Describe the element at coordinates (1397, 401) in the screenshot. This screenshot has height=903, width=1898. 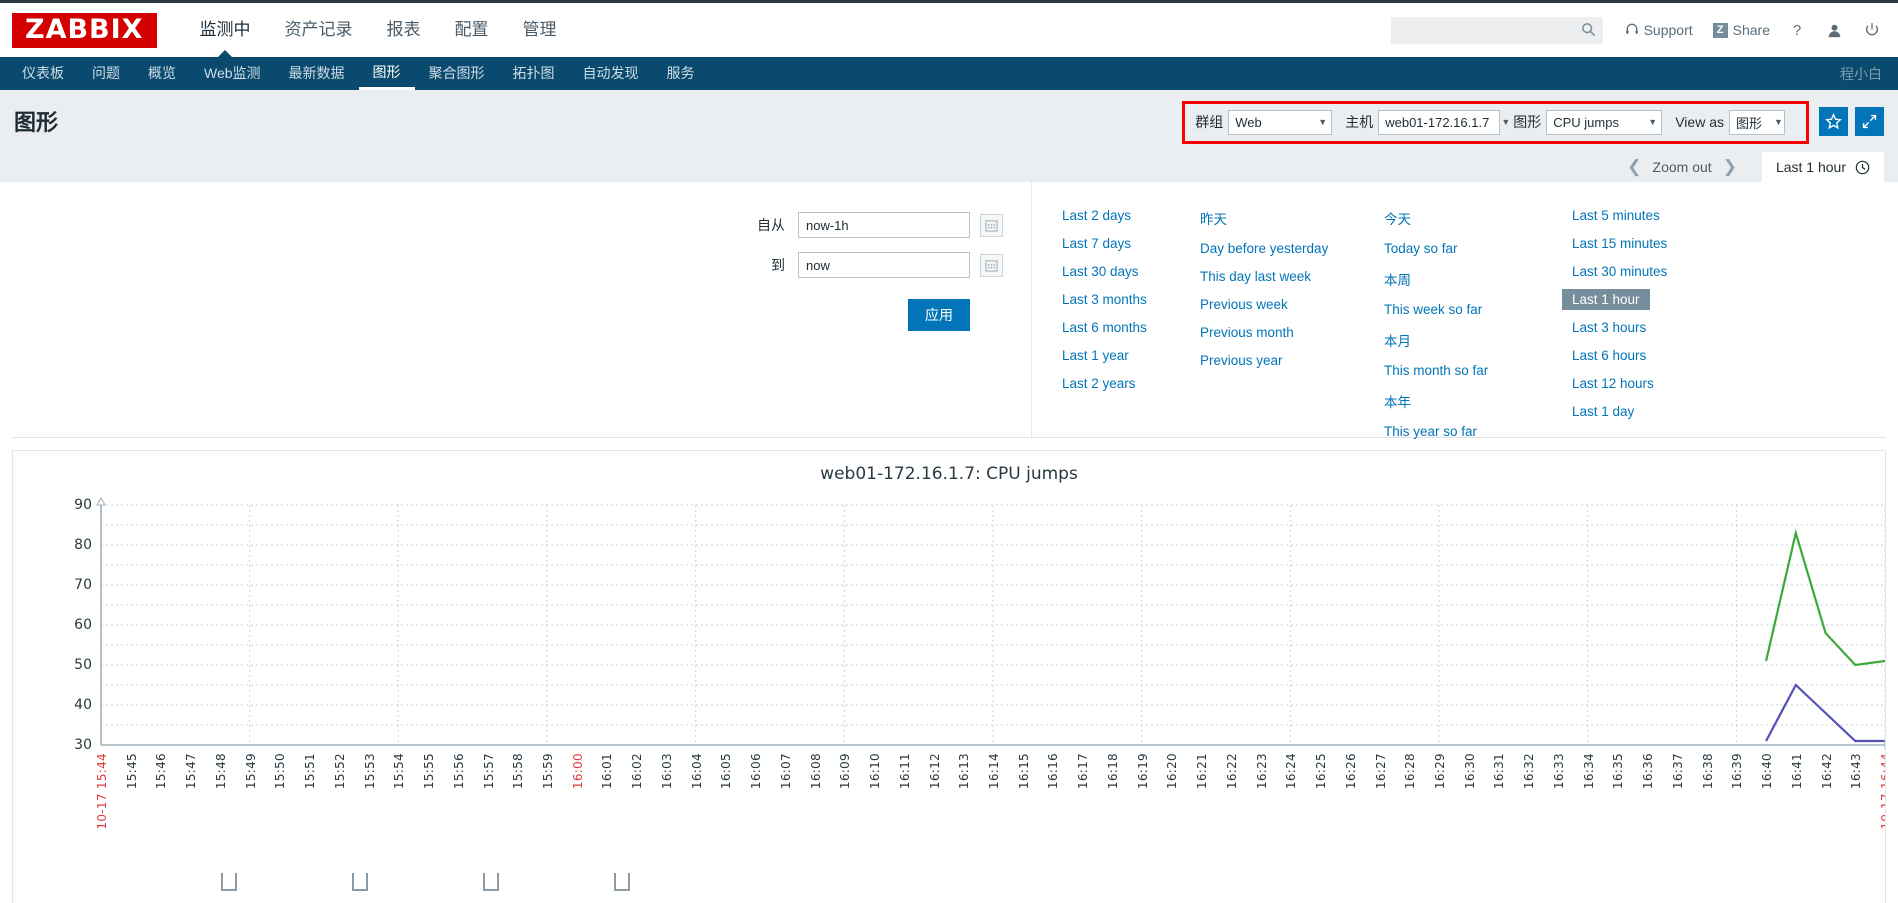
I see `quick-range-item: 本年` at that location.